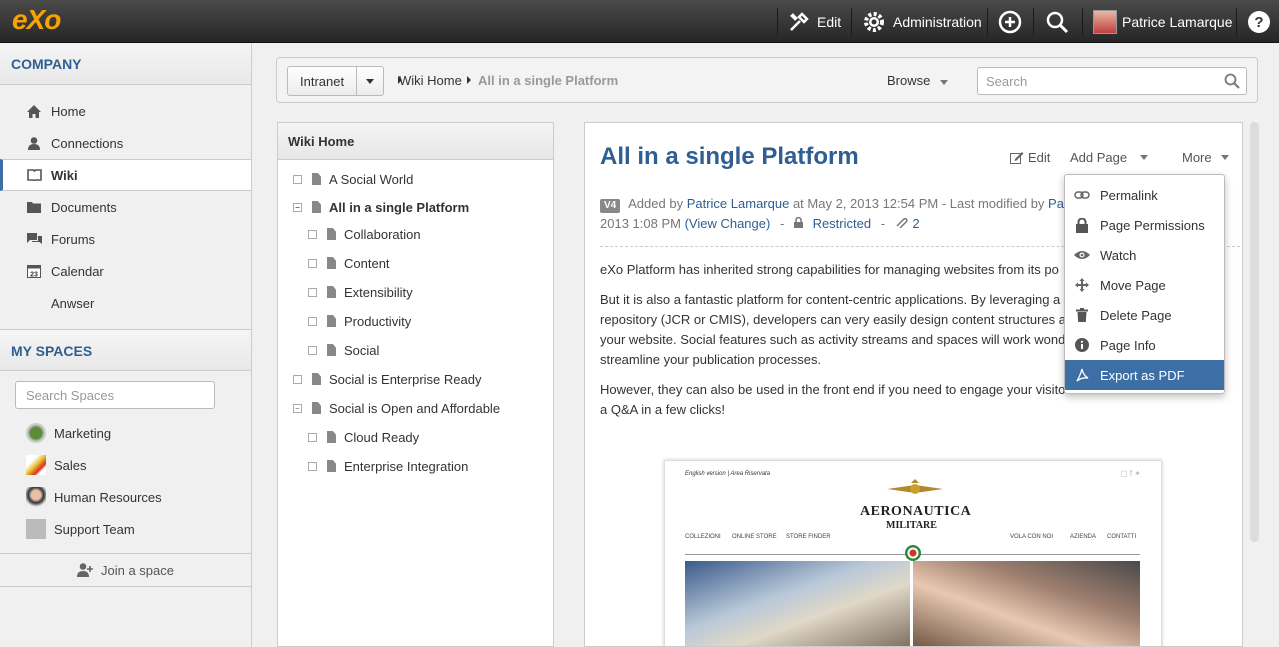  What do you see at coordinates (34, 111) in the screenshot?
I see `home-icon` at bounding box center [34, 111].